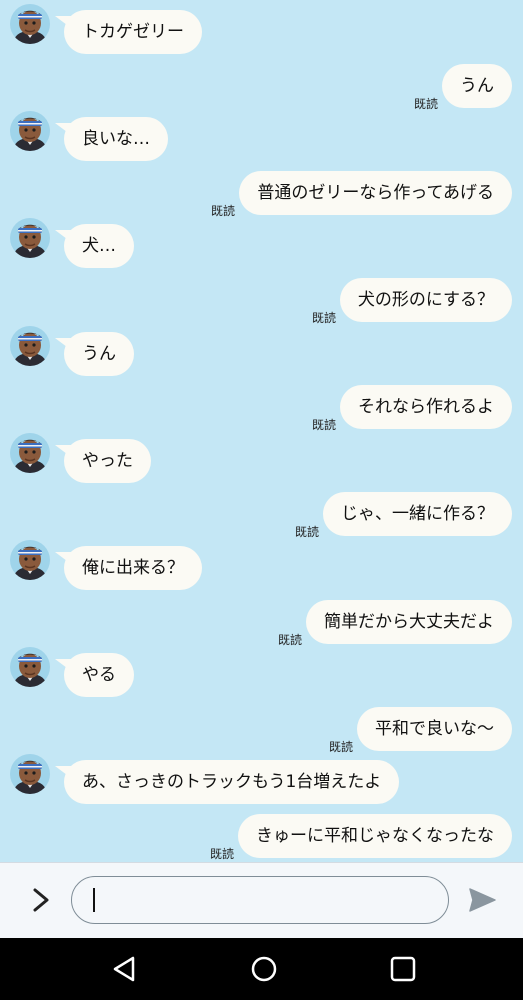 The image size is (523, 1000). Describe the element at coordinates (403, 969) in the screenshot. I see `recents-square-icon` at that location.